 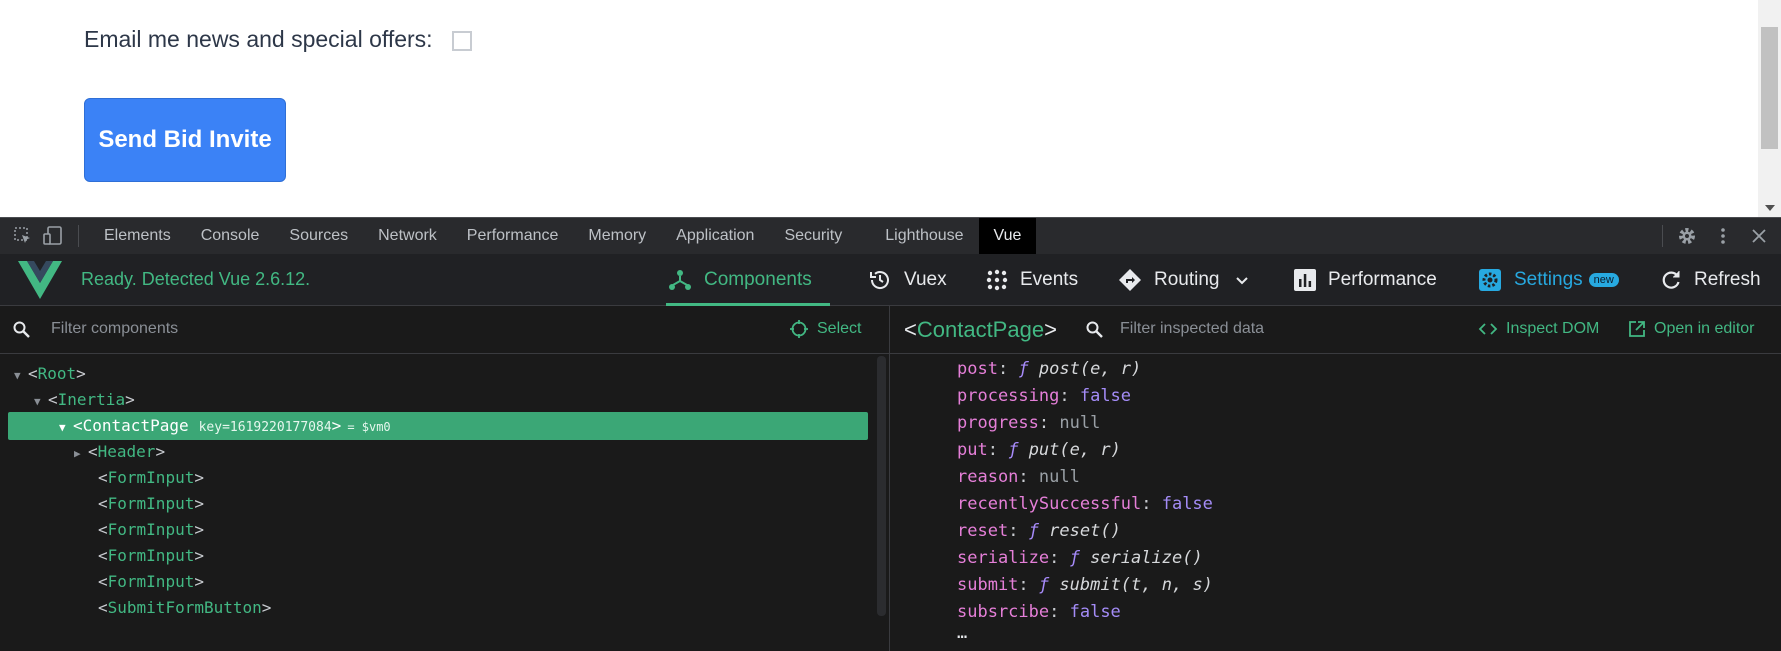 I want to click on data-row-subscribe: subsrcibe: false, so click(x=1085, y=612).